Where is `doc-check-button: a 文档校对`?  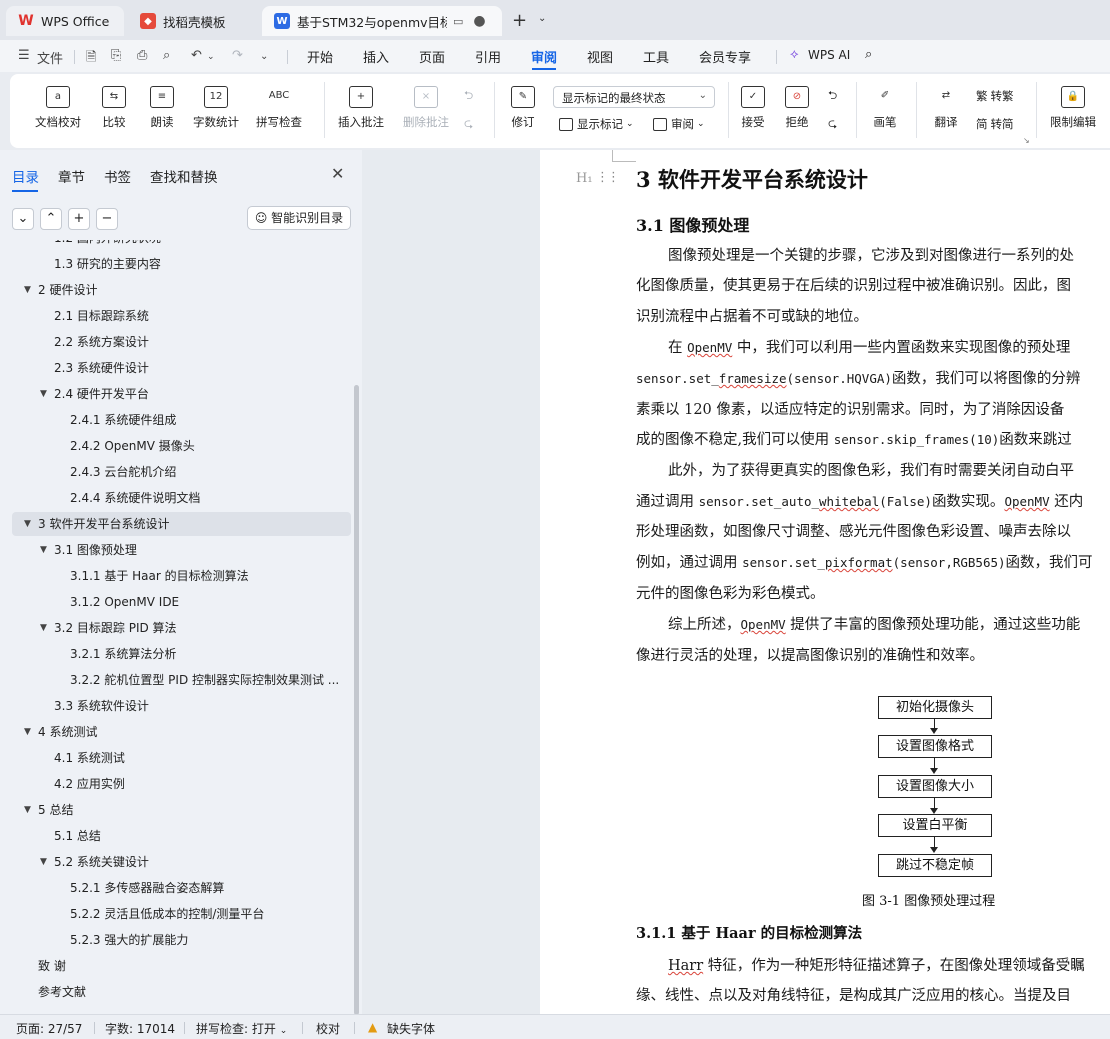 doc-check-button: a 文档校对 is located at coordinates (58, 108).